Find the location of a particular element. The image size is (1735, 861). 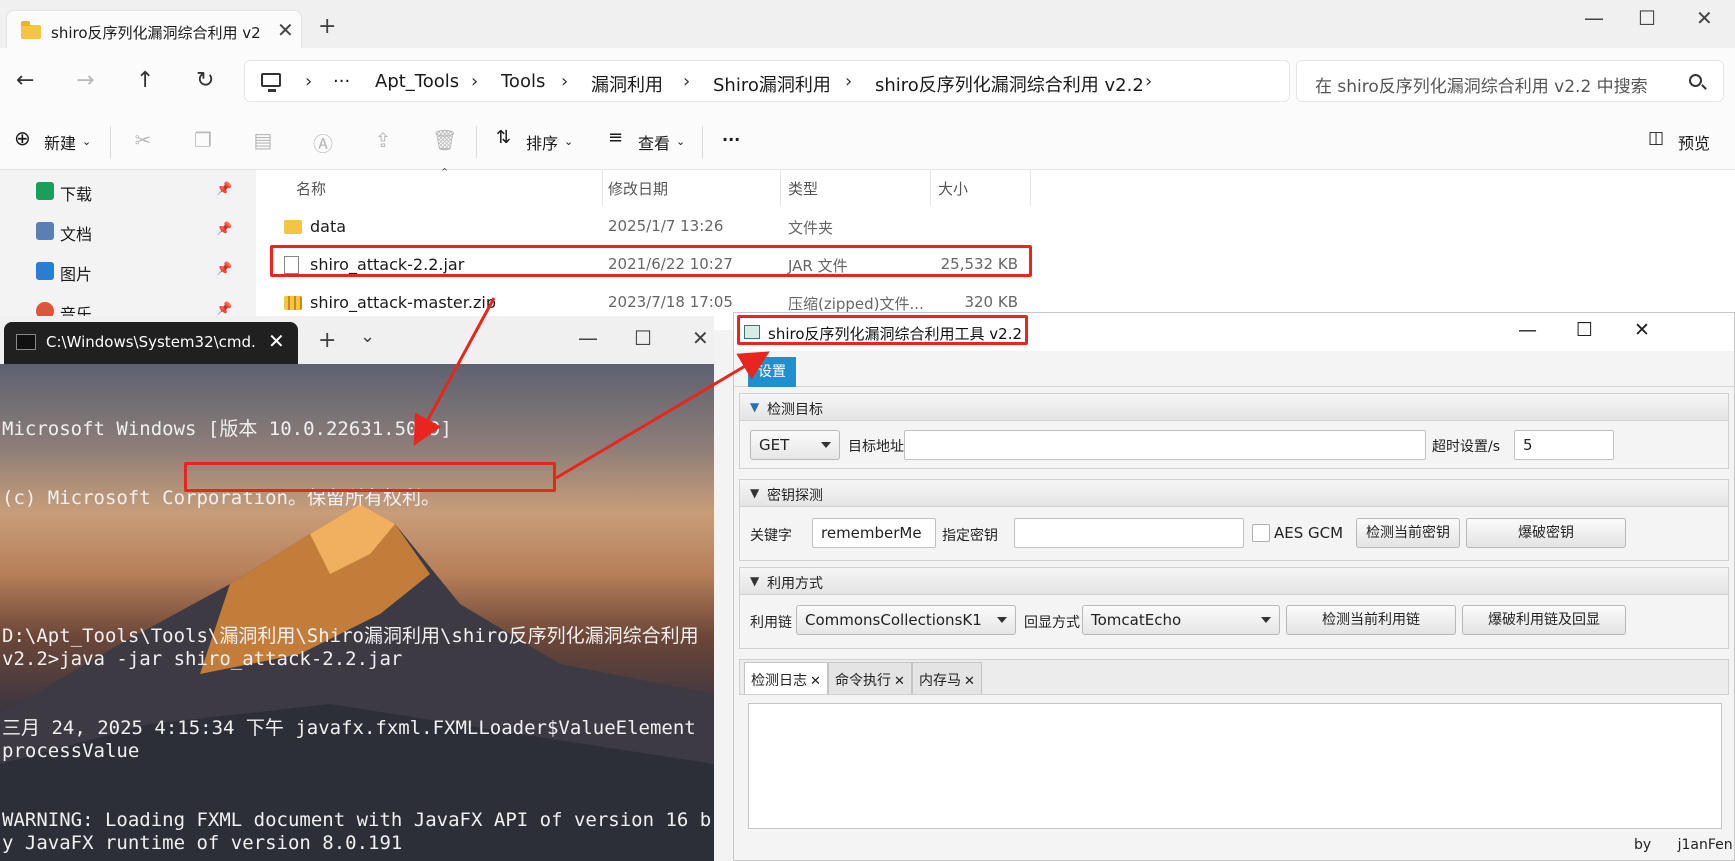

search-box: 在 shiro反序列化漏洞综合利用 v2.2 中搜索 is located at coordinates (1510, 81).